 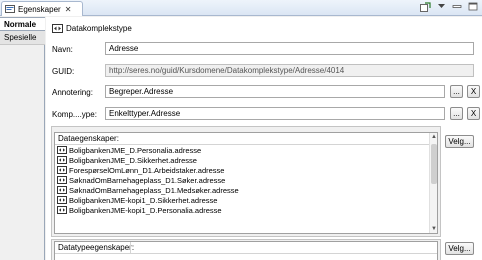 I want to click on list-item: SøknadOmBarnehageplass_D1.Søker.adresse, so click(x=246, y=180).